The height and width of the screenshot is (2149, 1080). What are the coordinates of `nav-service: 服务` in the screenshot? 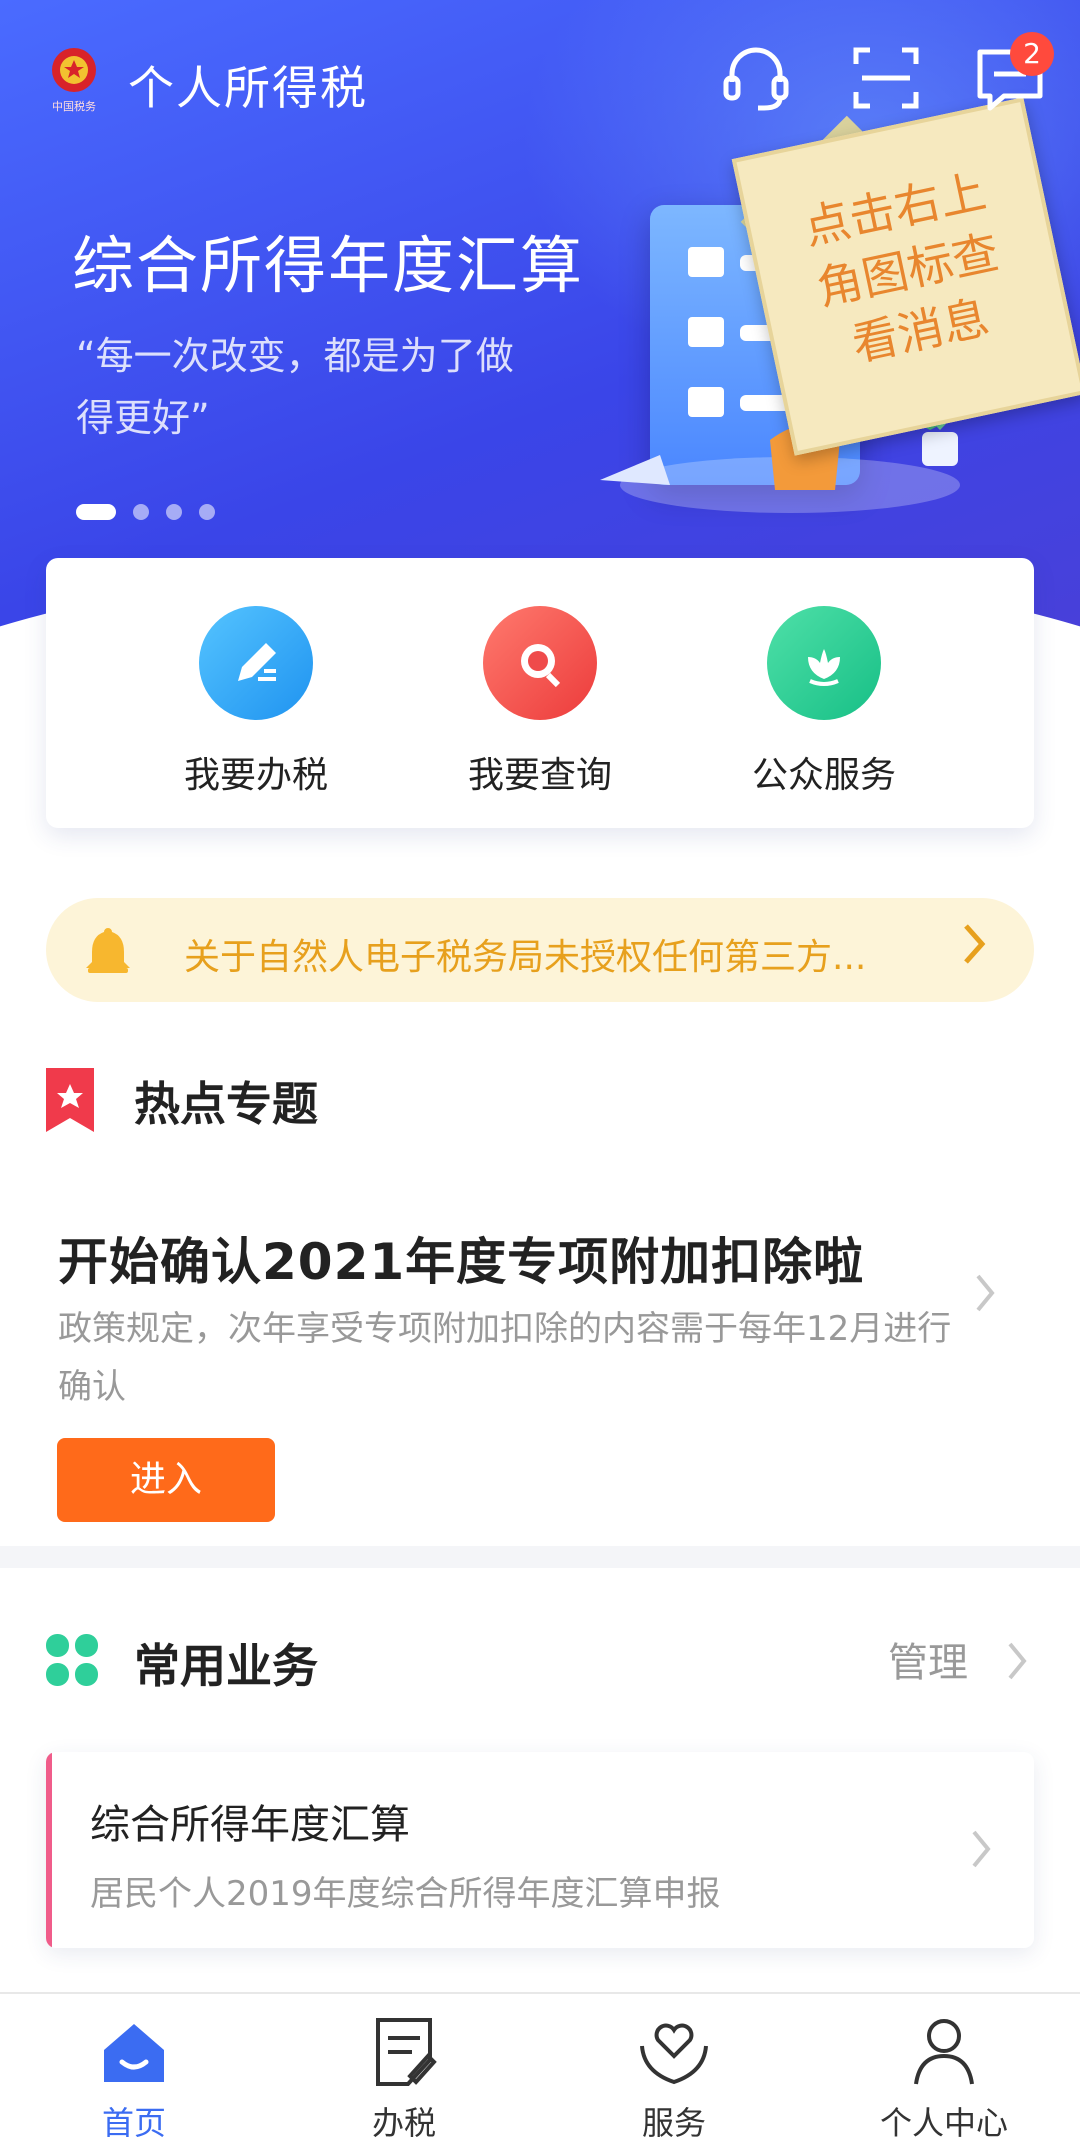 It's located at (674, 2080).